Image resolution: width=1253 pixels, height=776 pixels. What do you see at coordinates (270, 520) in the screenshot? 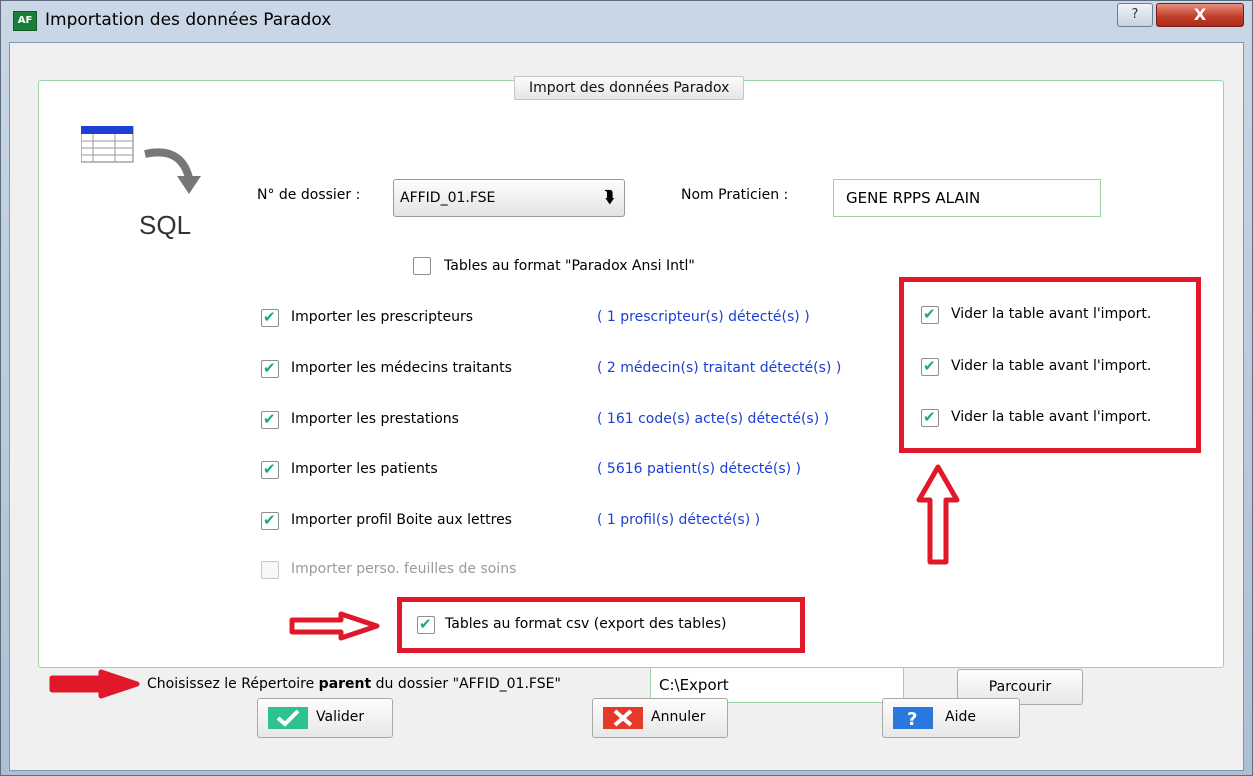
I see `import-profil-checkbox` at bounding box center [270, 520].